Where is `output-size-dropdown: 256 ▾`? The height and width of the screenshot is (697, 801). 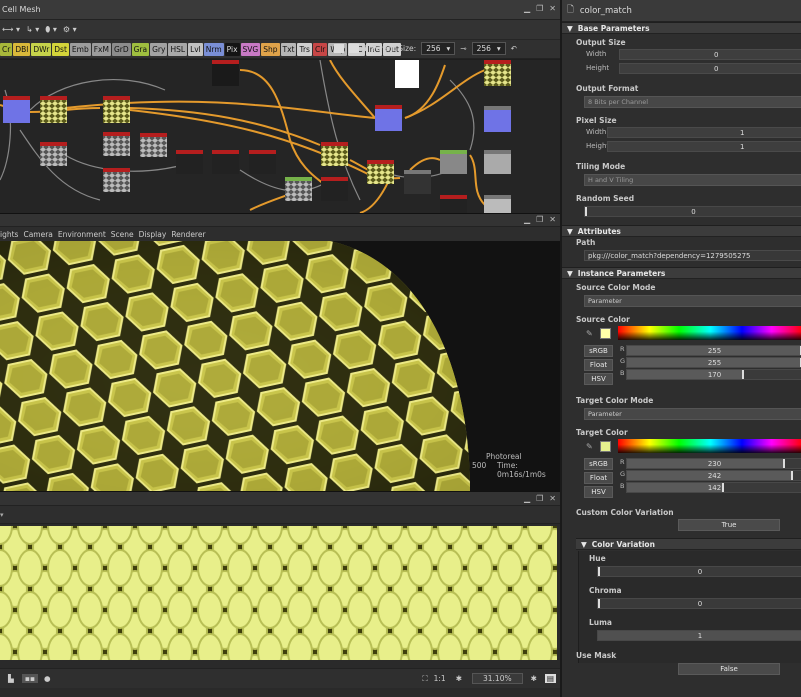 output-size-dropdown: 256 ▾ is located at coordinates (488, 48).